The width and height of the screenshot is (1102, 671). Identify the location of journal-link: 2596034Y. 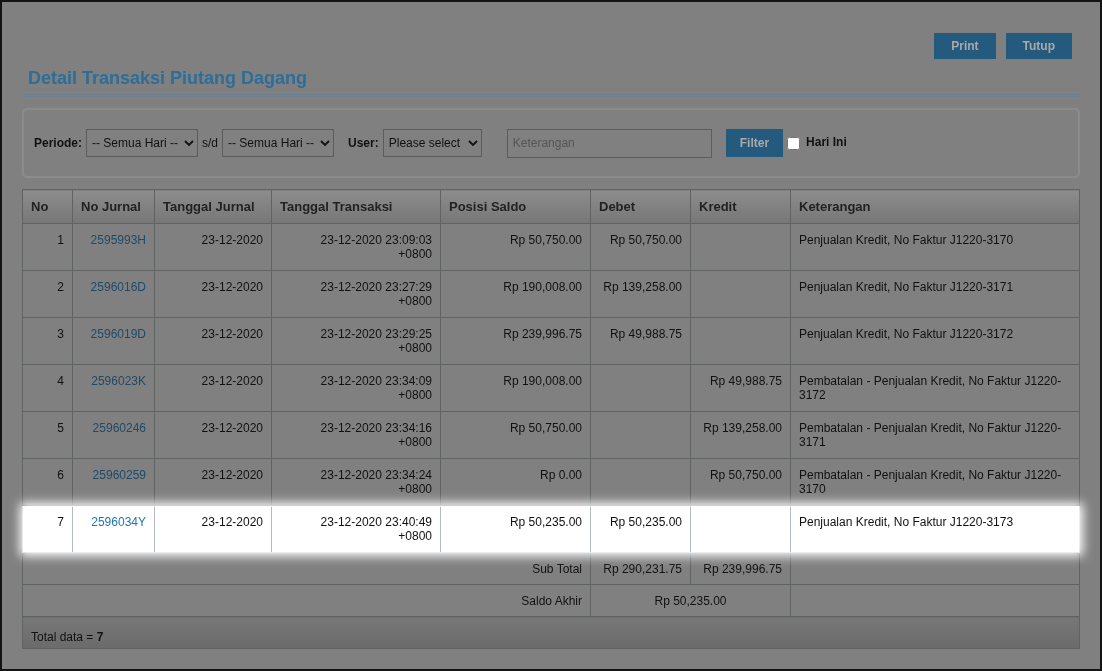
(118, 522).